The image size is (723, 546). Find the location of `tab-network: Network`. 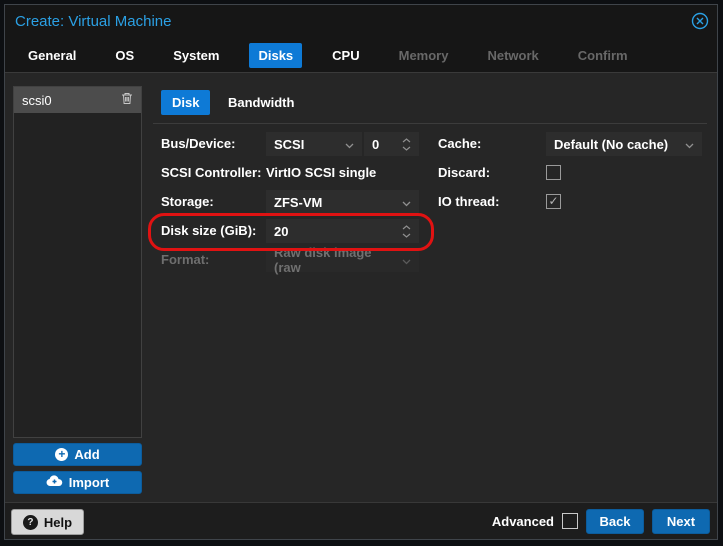

tab-network: Network is located at coordinates (513, 55).